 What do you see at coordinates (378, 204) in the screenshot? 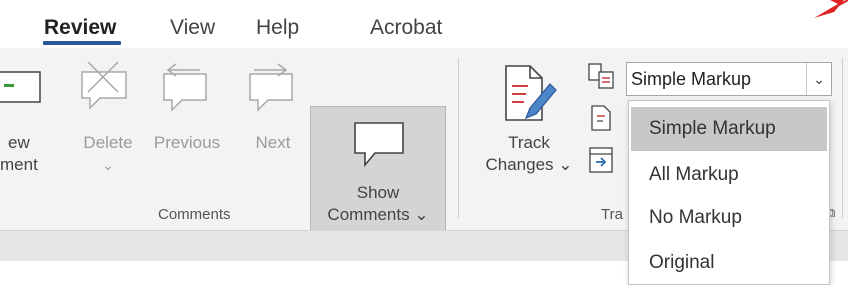
I see `show-comments-text: Show Comments ⌄` at bounding box center [378, 204].